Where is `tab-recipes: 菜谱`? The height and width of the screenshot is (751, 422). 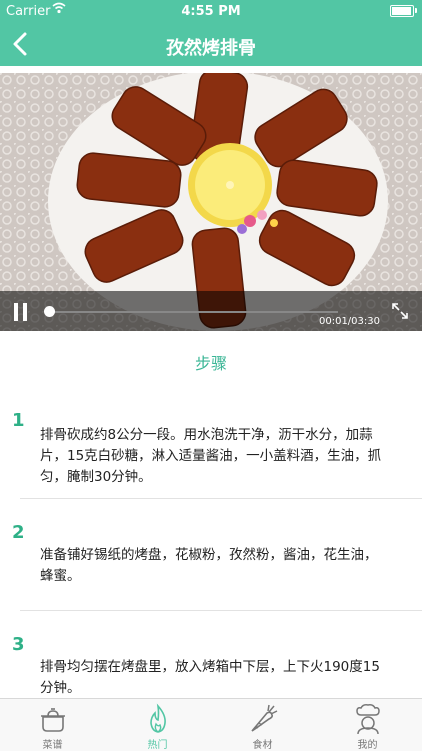
tab-recipes: 菜谱 is located at coordinates (52, 725).